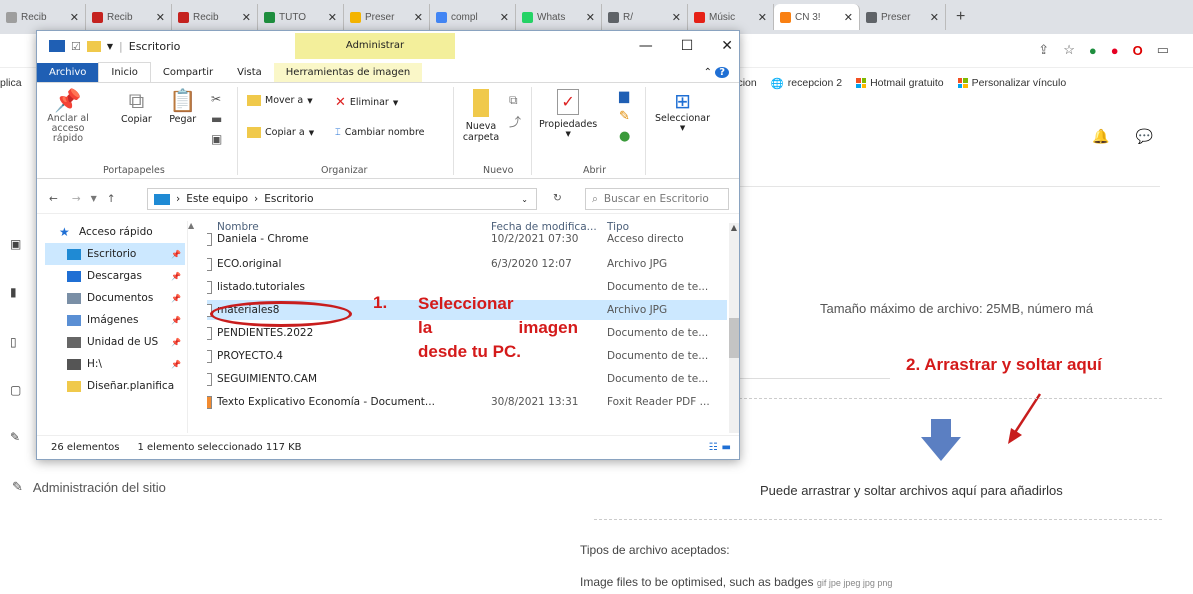 The image size is (1193, 594). What do you see at coordinates (115, 364) in the screenshot?
I see `sidebar-item: H:\ 📌` at bounding box center [115, 364].